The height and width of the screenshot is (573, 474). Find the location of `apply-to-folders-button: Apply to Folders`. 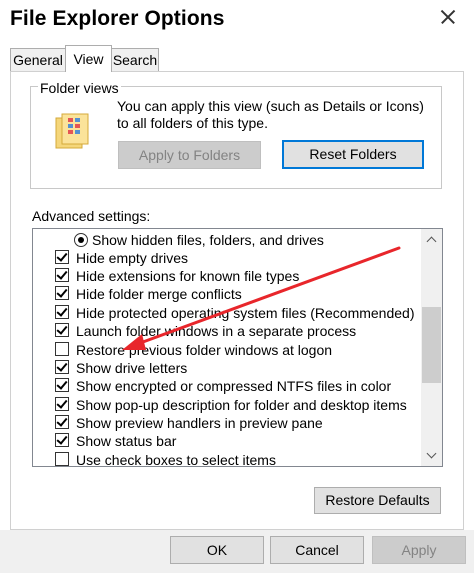

apply-to-folders-button: Apply to Folders is located at coordinates (189, 155).